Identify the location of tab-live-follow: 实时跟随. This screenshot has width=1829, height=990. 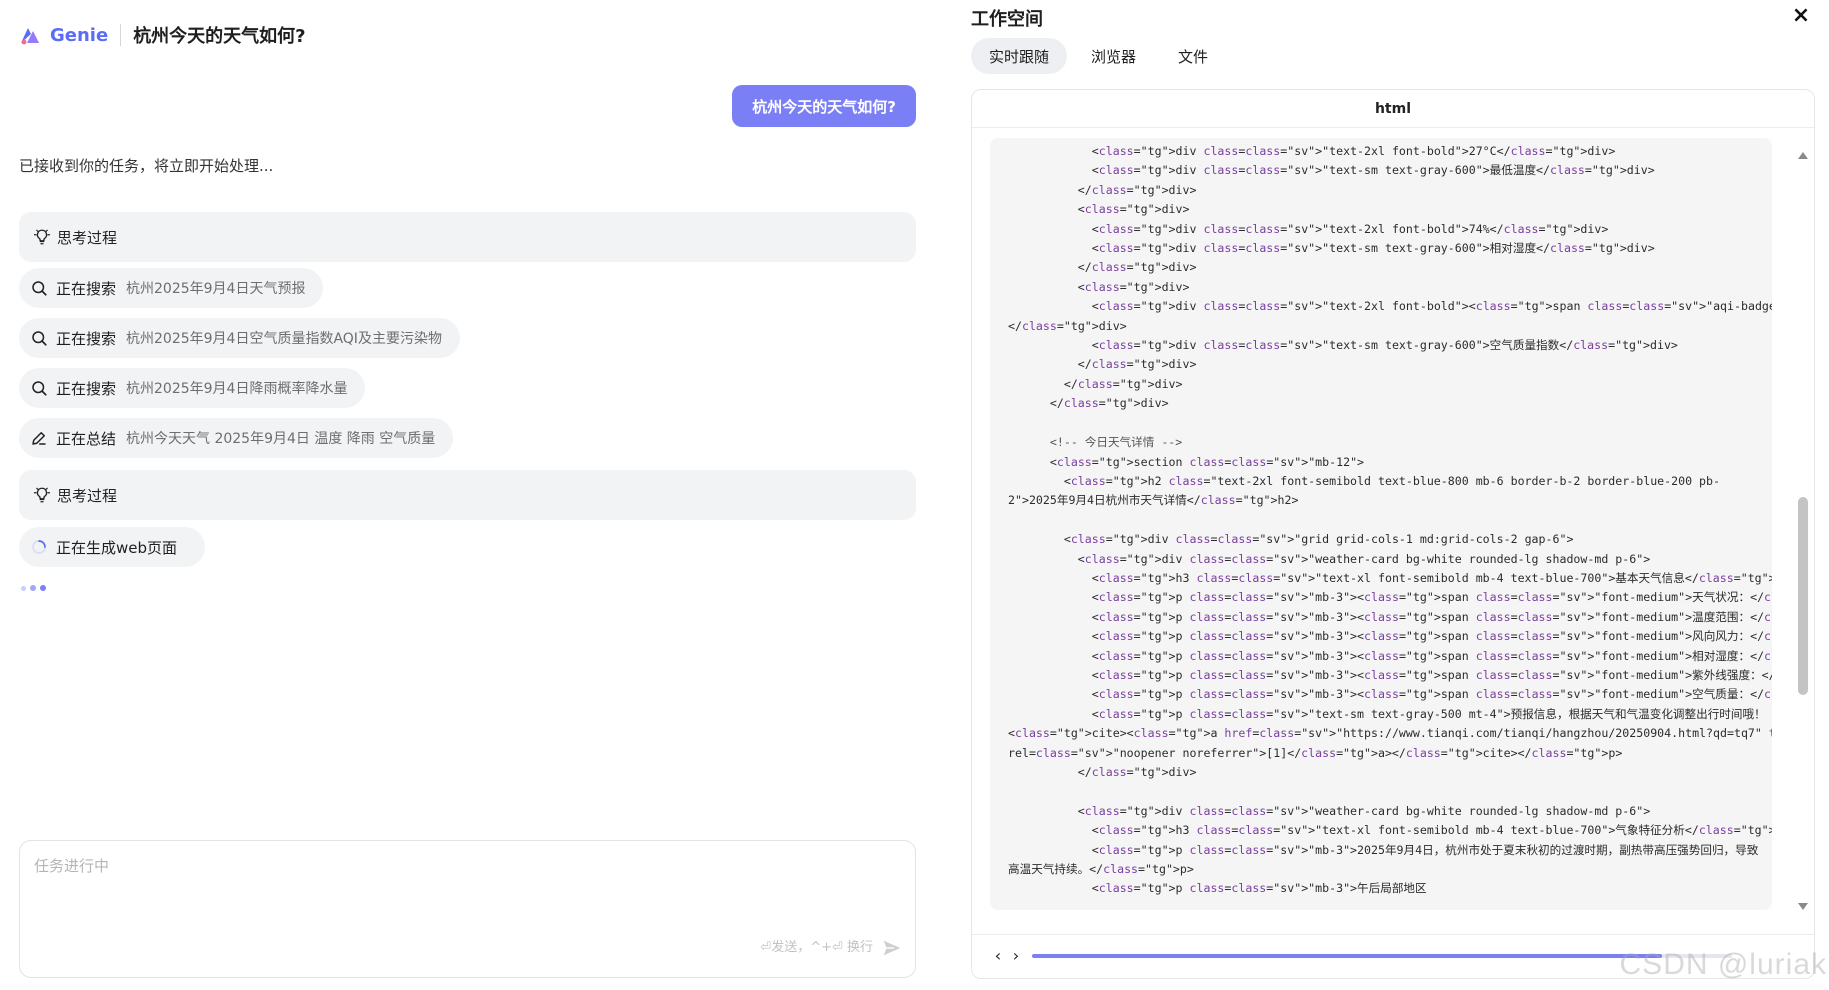
(1019, 56).